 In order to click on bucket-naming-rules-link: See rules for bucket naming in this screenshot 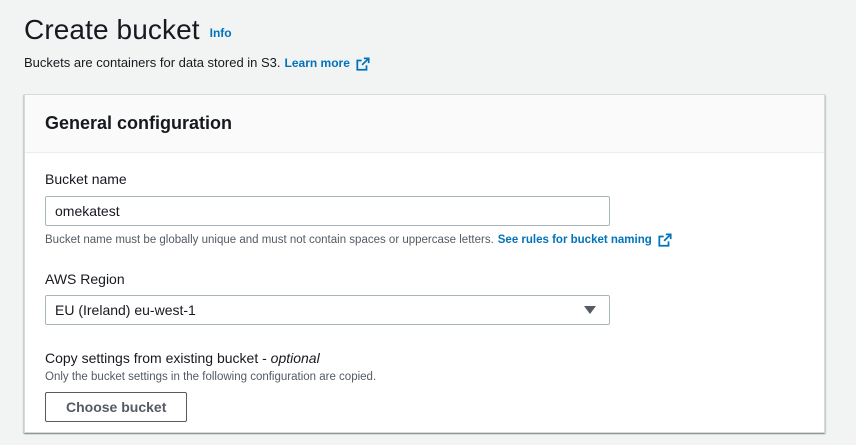, I will do `click(585, 240)`.